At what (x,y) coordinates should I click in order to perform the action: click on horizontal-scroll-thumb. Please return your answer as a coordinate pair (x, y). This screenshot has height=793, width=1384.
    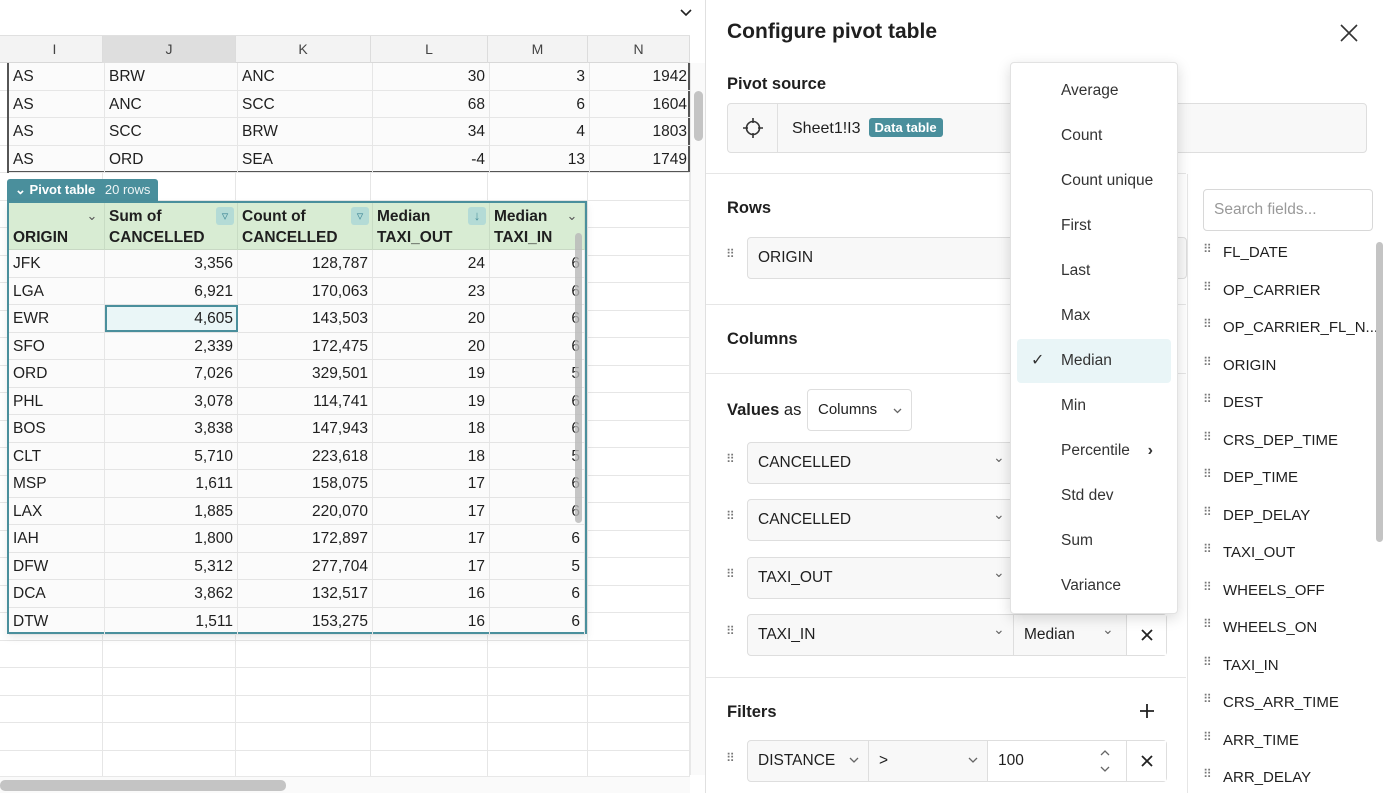
    Looking at the image, I should click on (143, 785).